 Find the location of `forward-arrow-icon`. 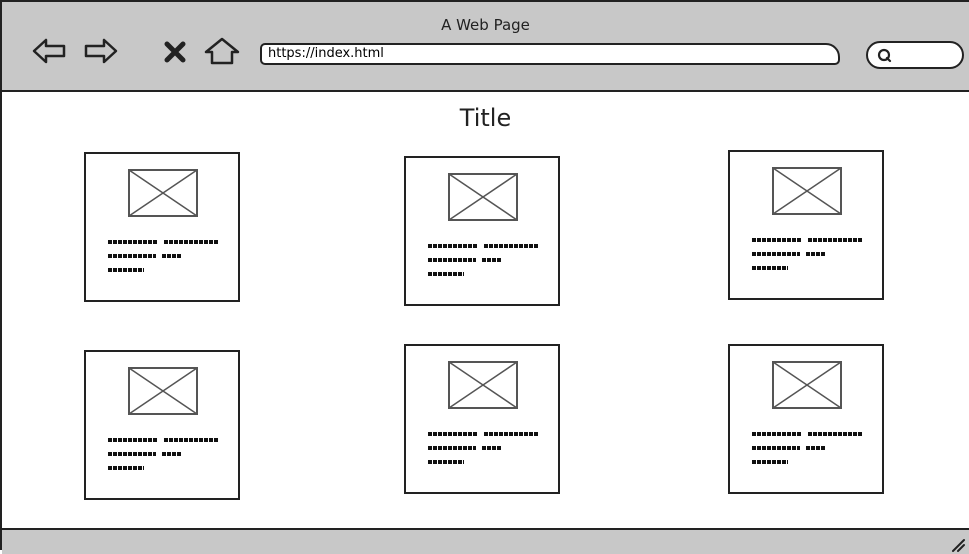

forward-arrow-icon is located at coordinates (101, 51).